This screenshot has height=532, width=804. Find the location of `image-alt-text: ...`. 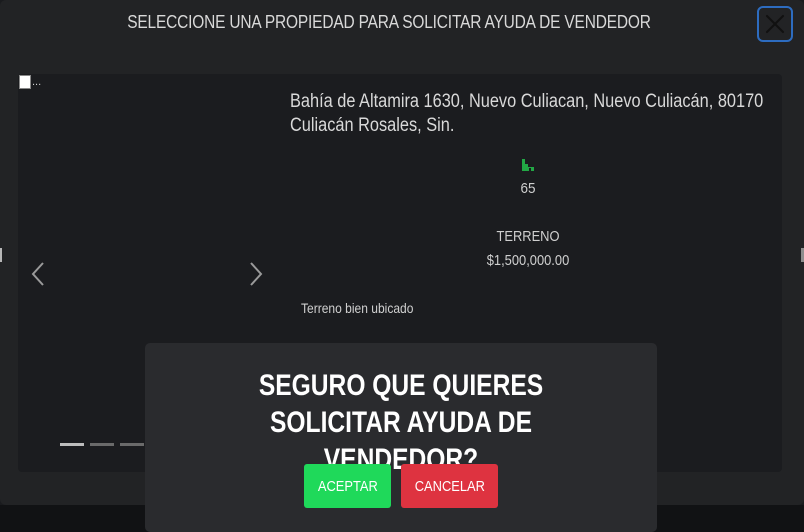

image-alt-text: ... is located at coordinates (37, 82).